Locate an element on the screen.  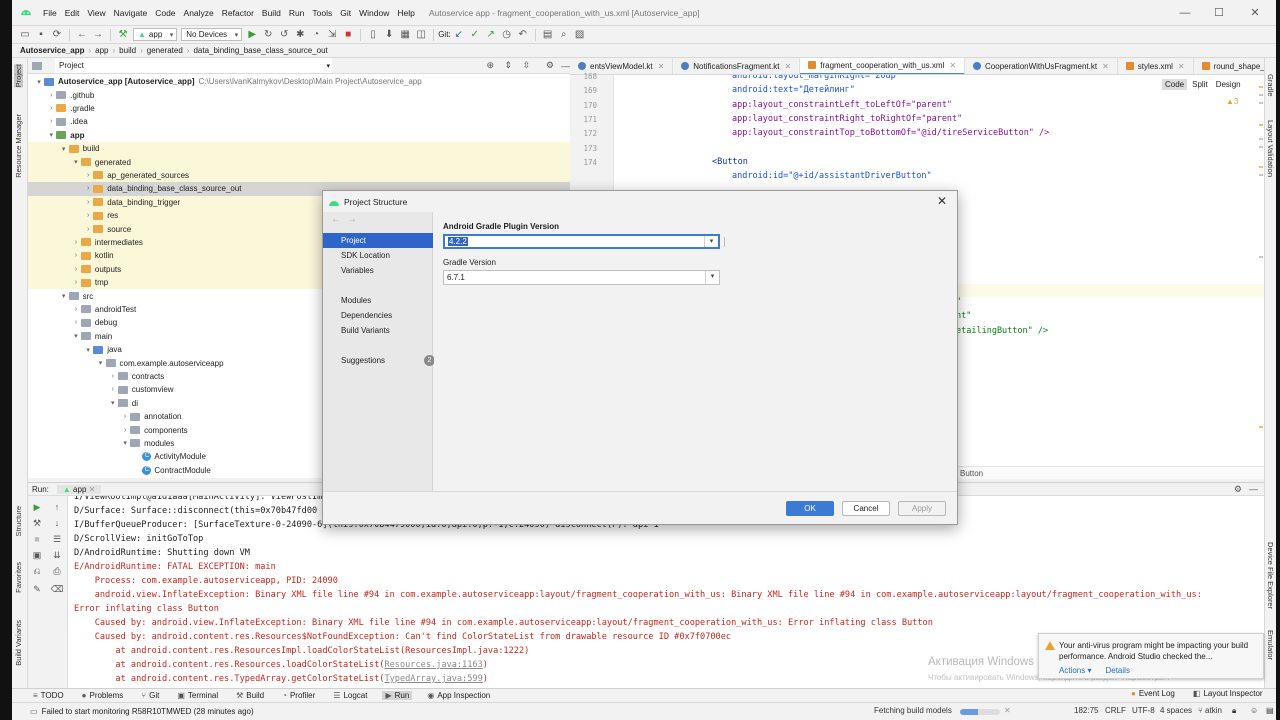
bottom-tool-layout-inspector: ◧ Layout Inspector is located at coordinates (1228, 693).